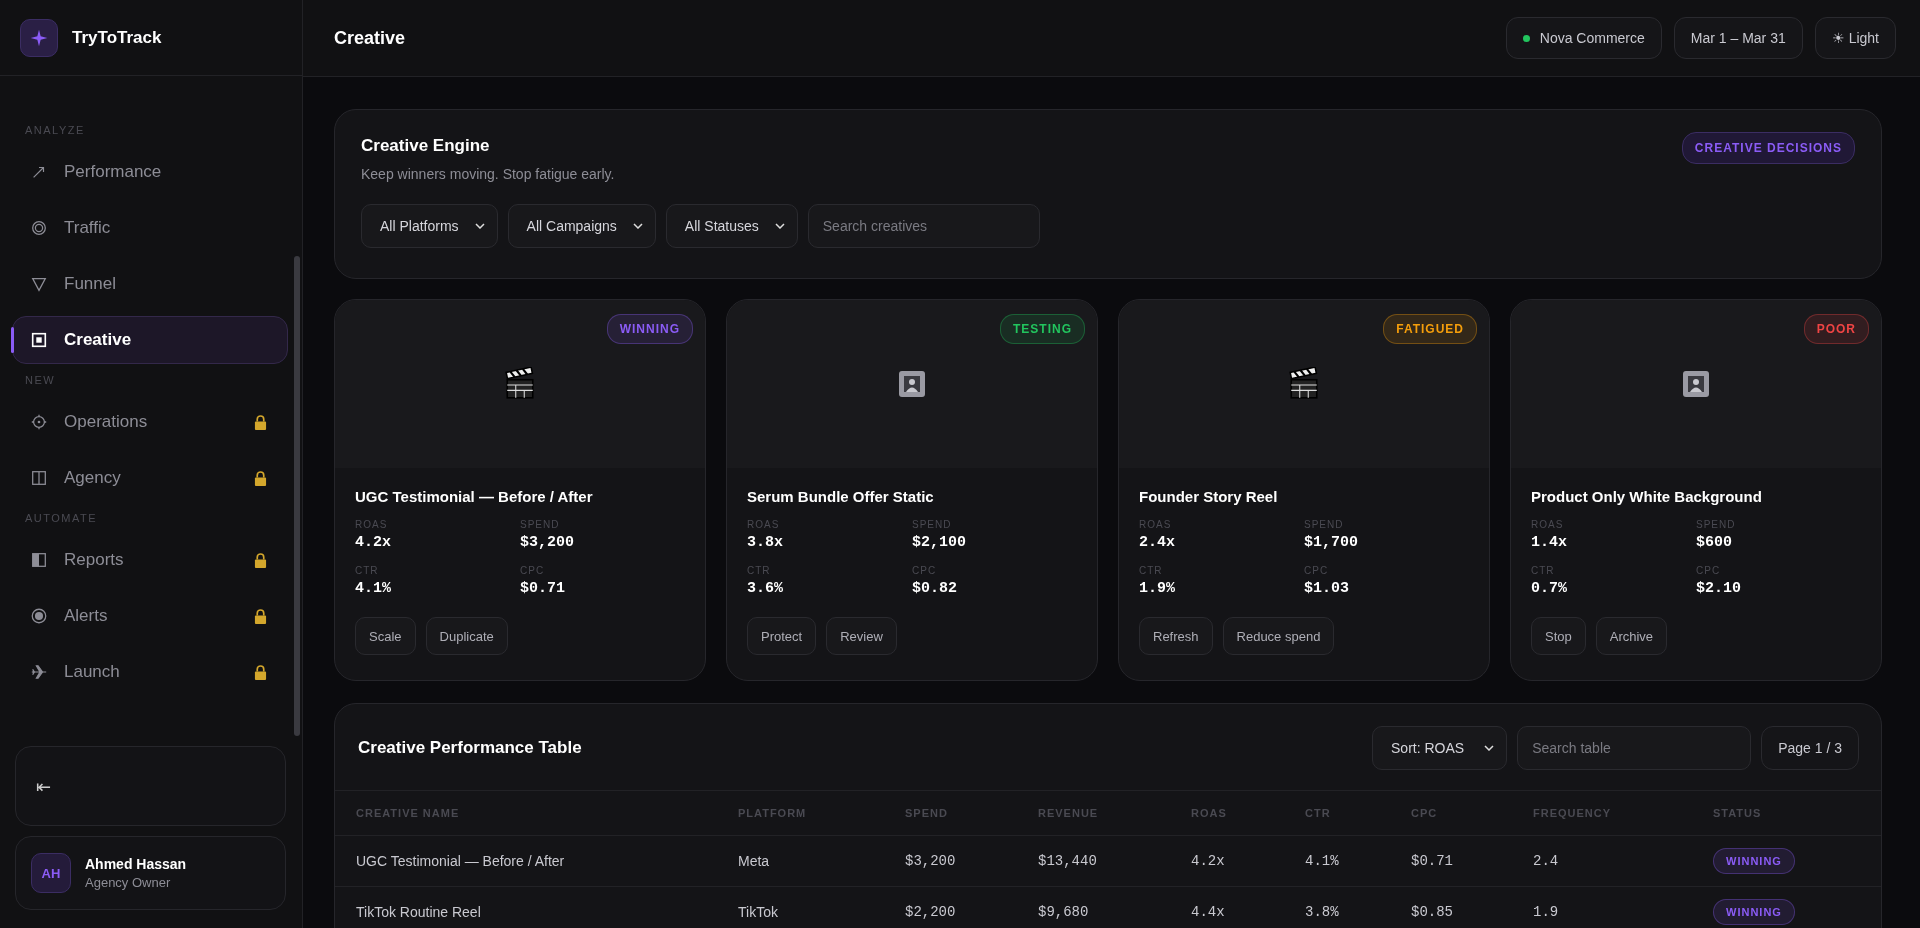  Describe the element at coordinates (150, 672) in the screenshot. I see `nav-item: Launch` at that location.